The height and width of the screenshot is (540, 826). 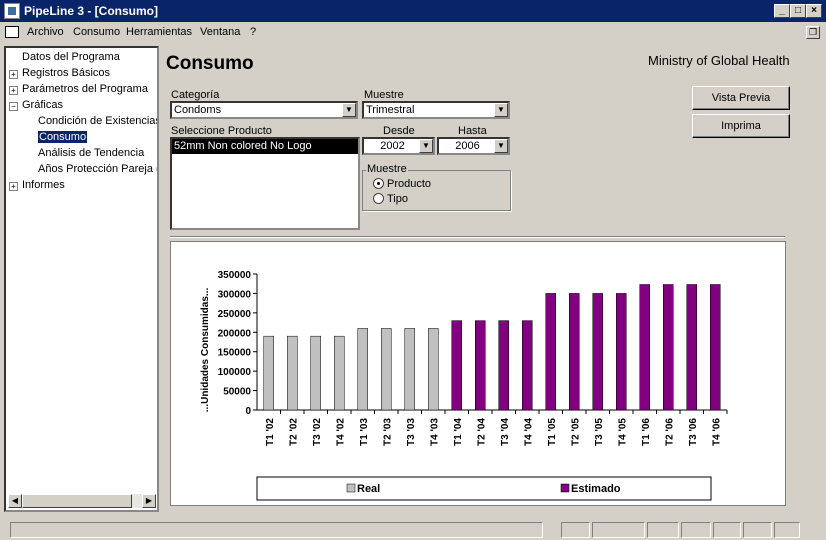 What do you see at coordinates (798, 11) in the screenshot?
I see `maximize-button: □` at bounding box center [798, 11].